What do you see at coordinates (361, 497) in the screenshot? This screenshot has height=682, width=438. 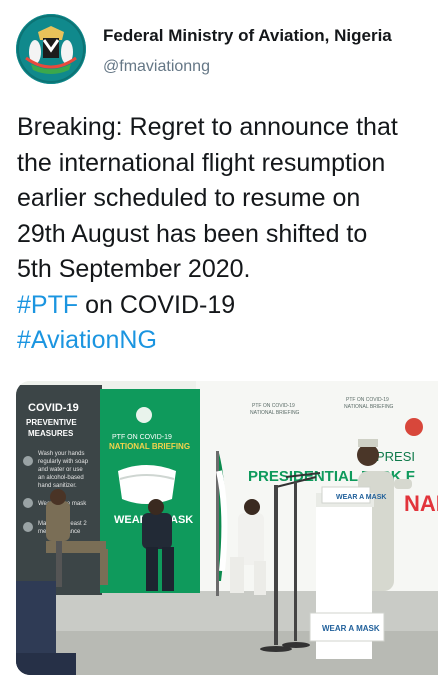 I see `podium-sign: WEAR A MASK` at bounding box center [361, 497].